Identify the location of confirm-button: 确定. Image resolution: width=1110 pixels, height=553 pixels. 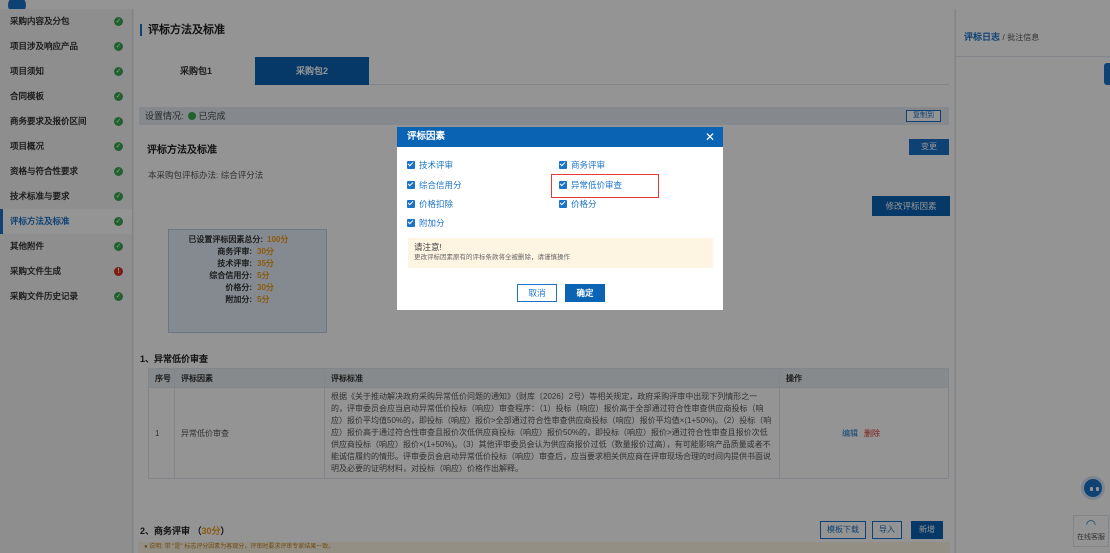
(585, 293).